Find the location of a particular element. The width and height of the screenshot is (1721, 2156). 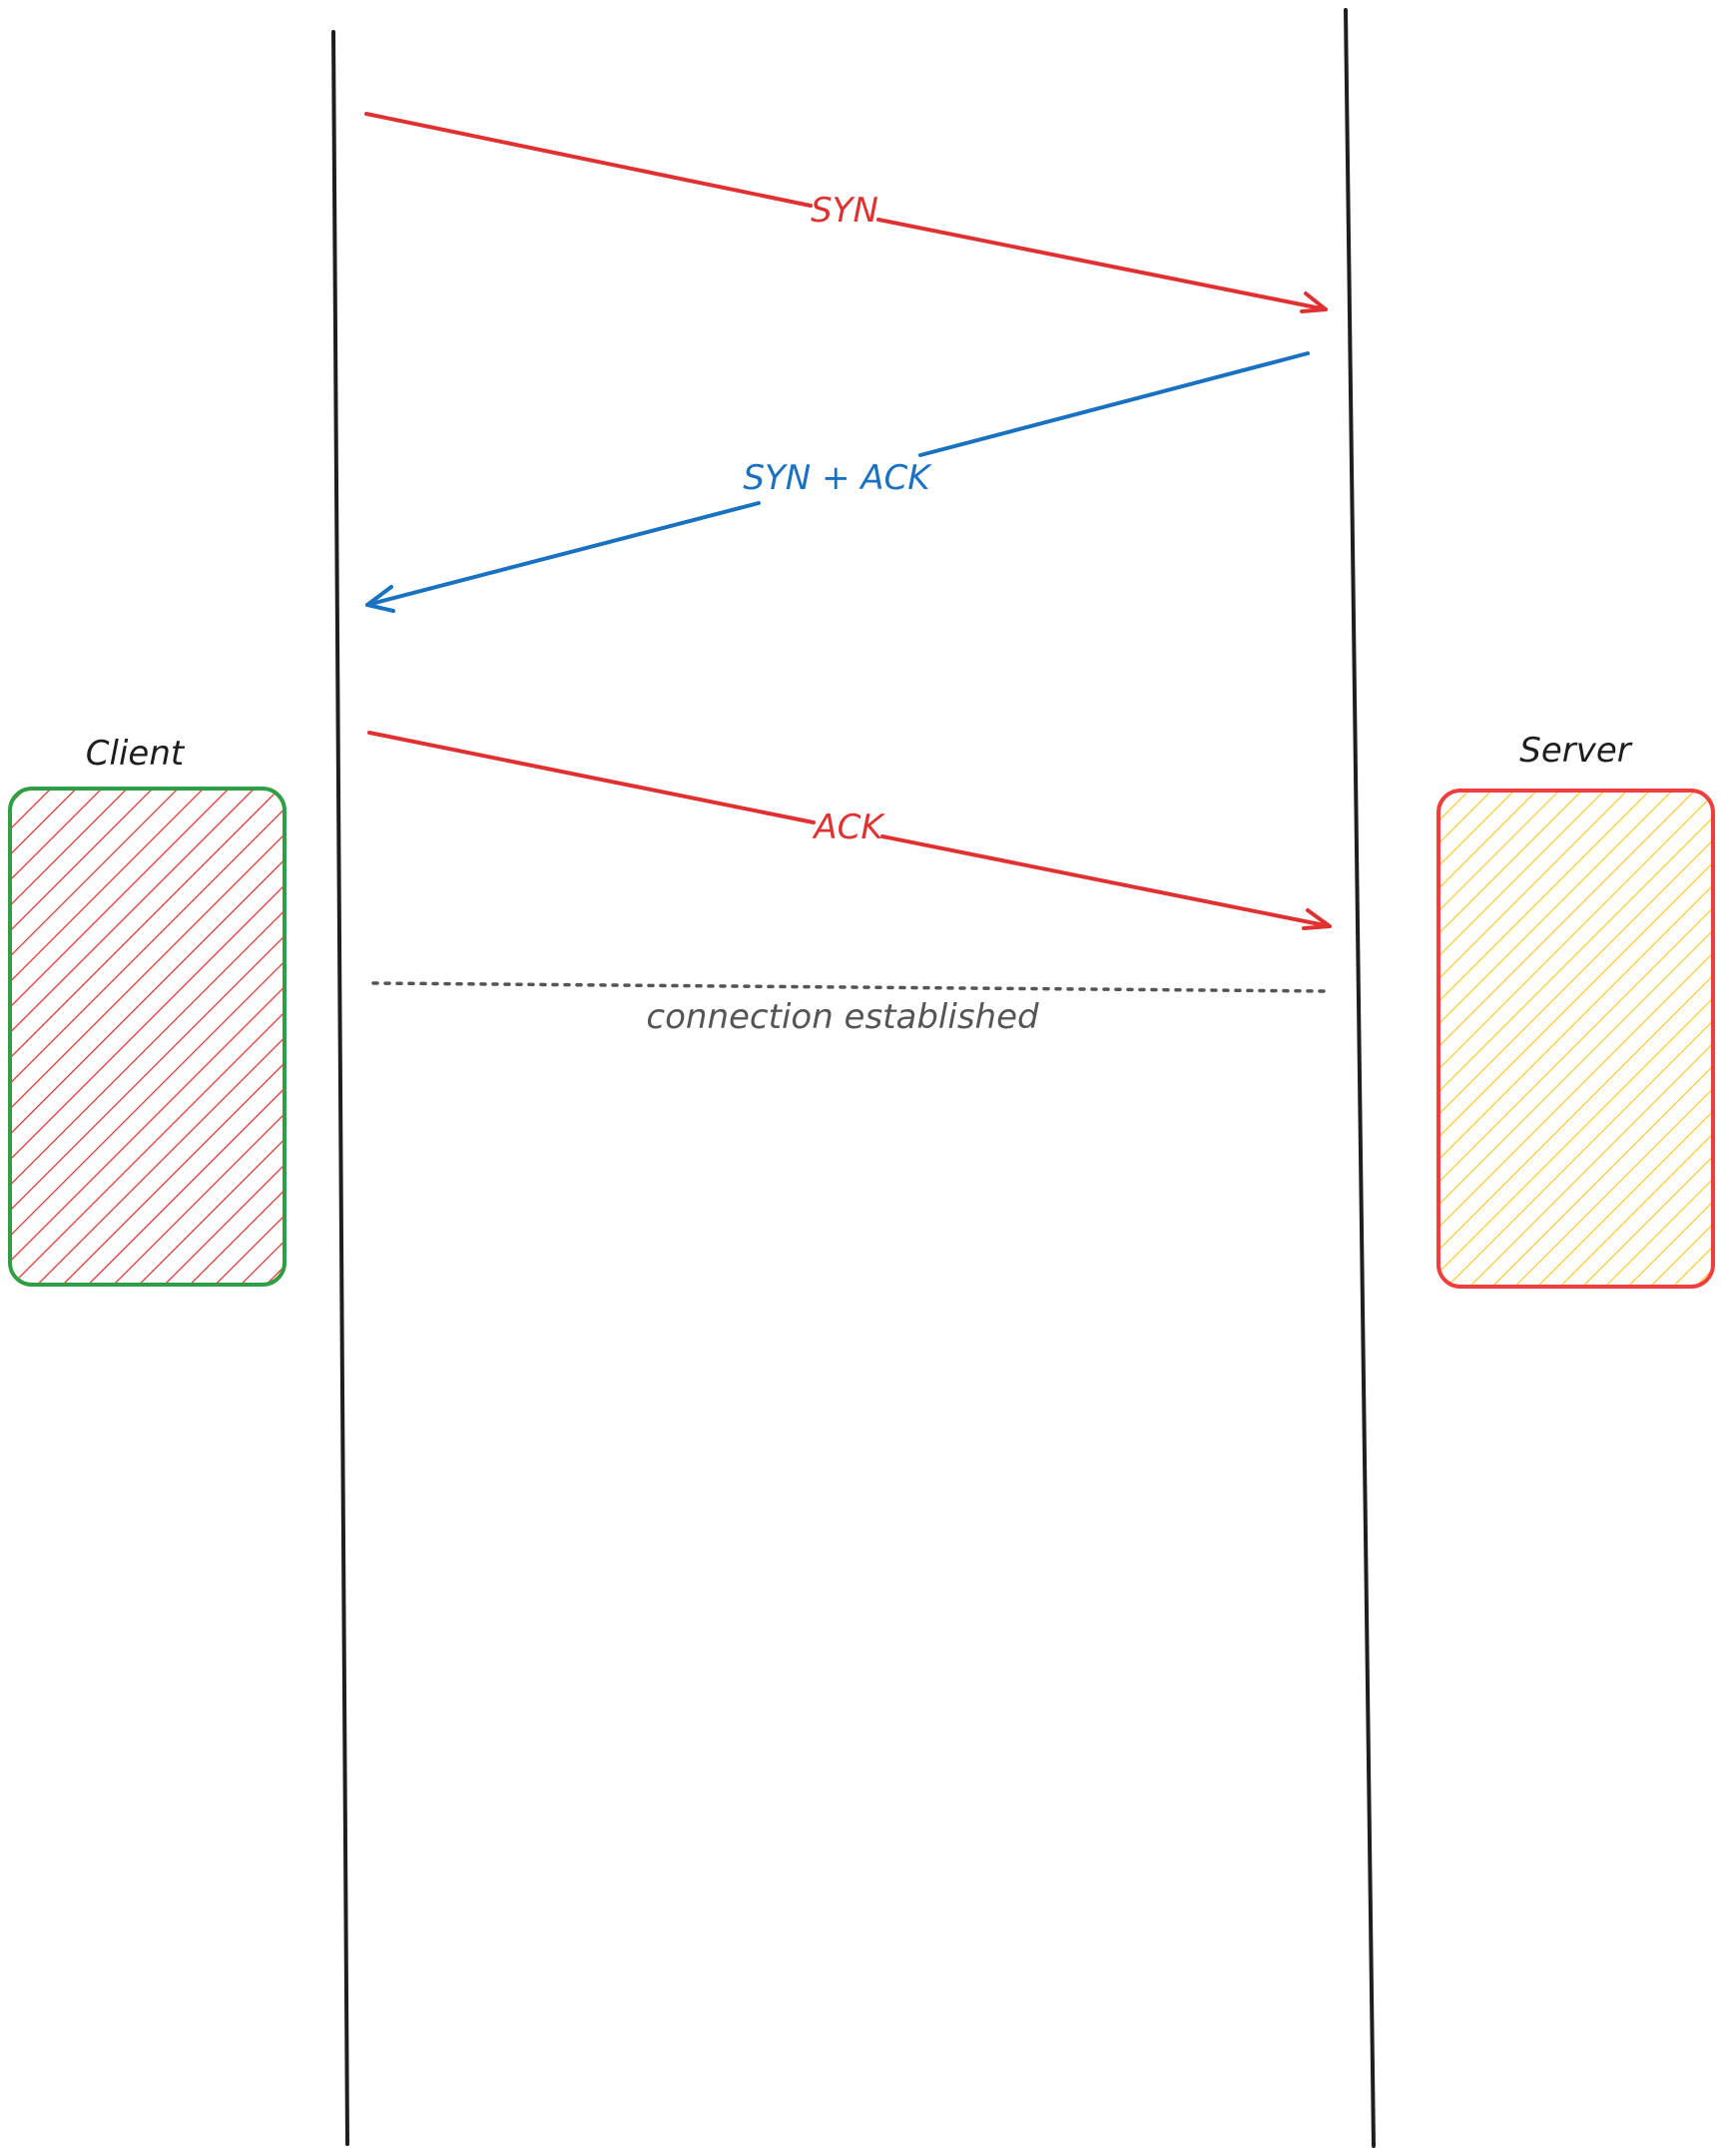

ack-label: ACK is located at coordinates (848, 827).